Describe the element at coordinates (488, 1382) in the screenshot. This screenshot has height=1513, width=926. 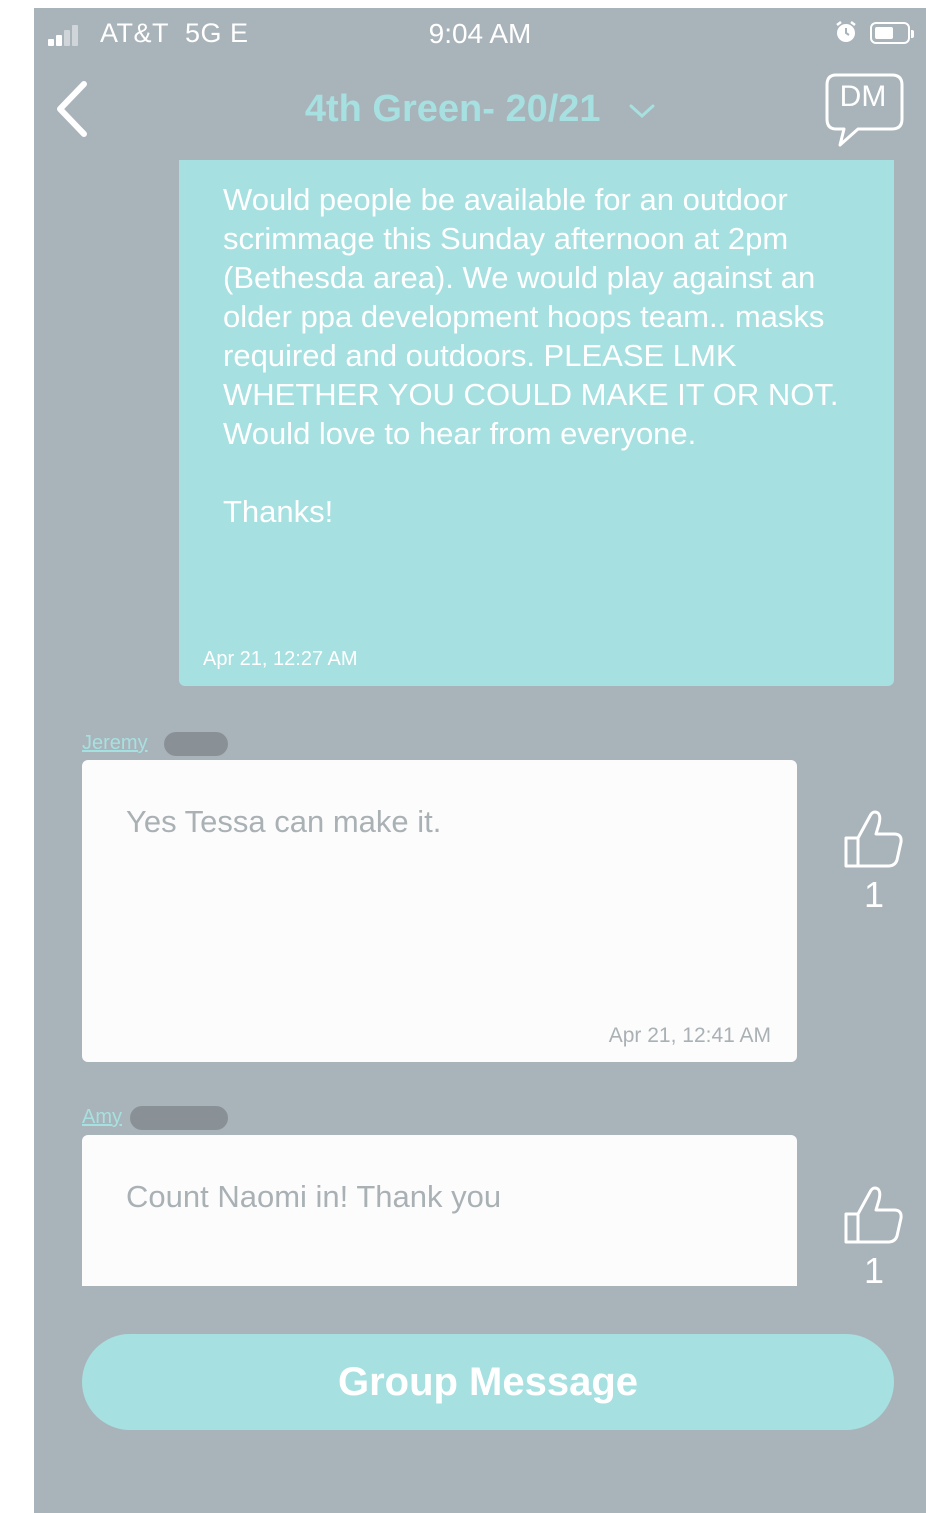
I see `group-message-button: Group Message` at that location.